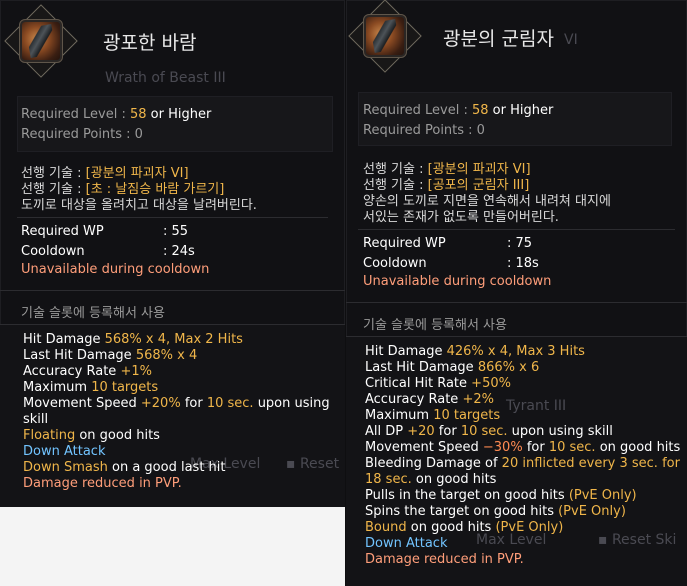 This screenshot has height=586, width=687. Describe the element at coordinates (139, 205) in the screenshot. I see `skill-description: 도끼로 대상을 올려치고 대상을 날려버린다.` at that location.